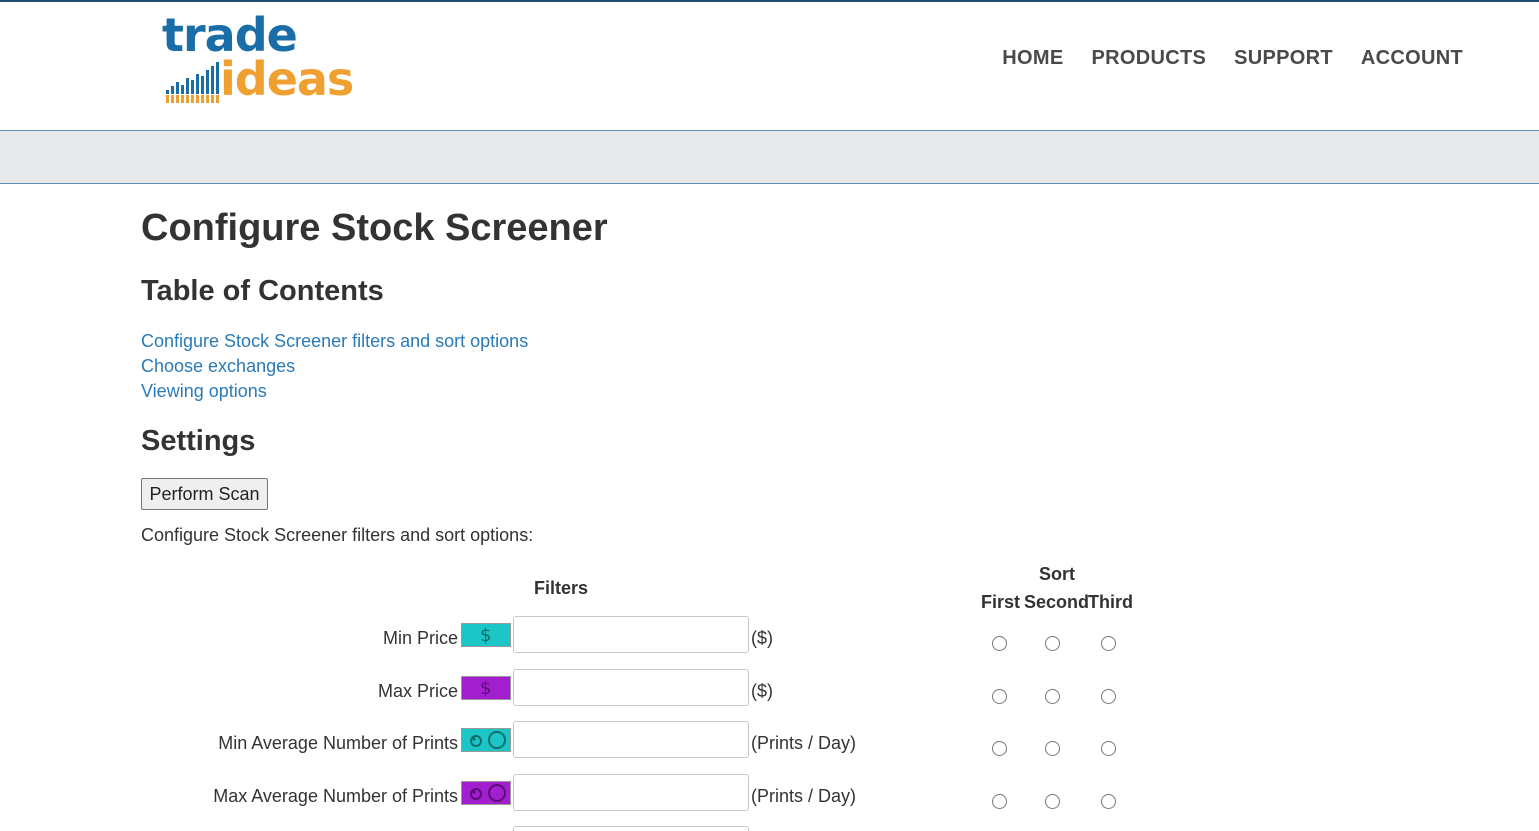 The image size is (1539, 831). I want to click on settings-heading: Settings, so click(198, 441).